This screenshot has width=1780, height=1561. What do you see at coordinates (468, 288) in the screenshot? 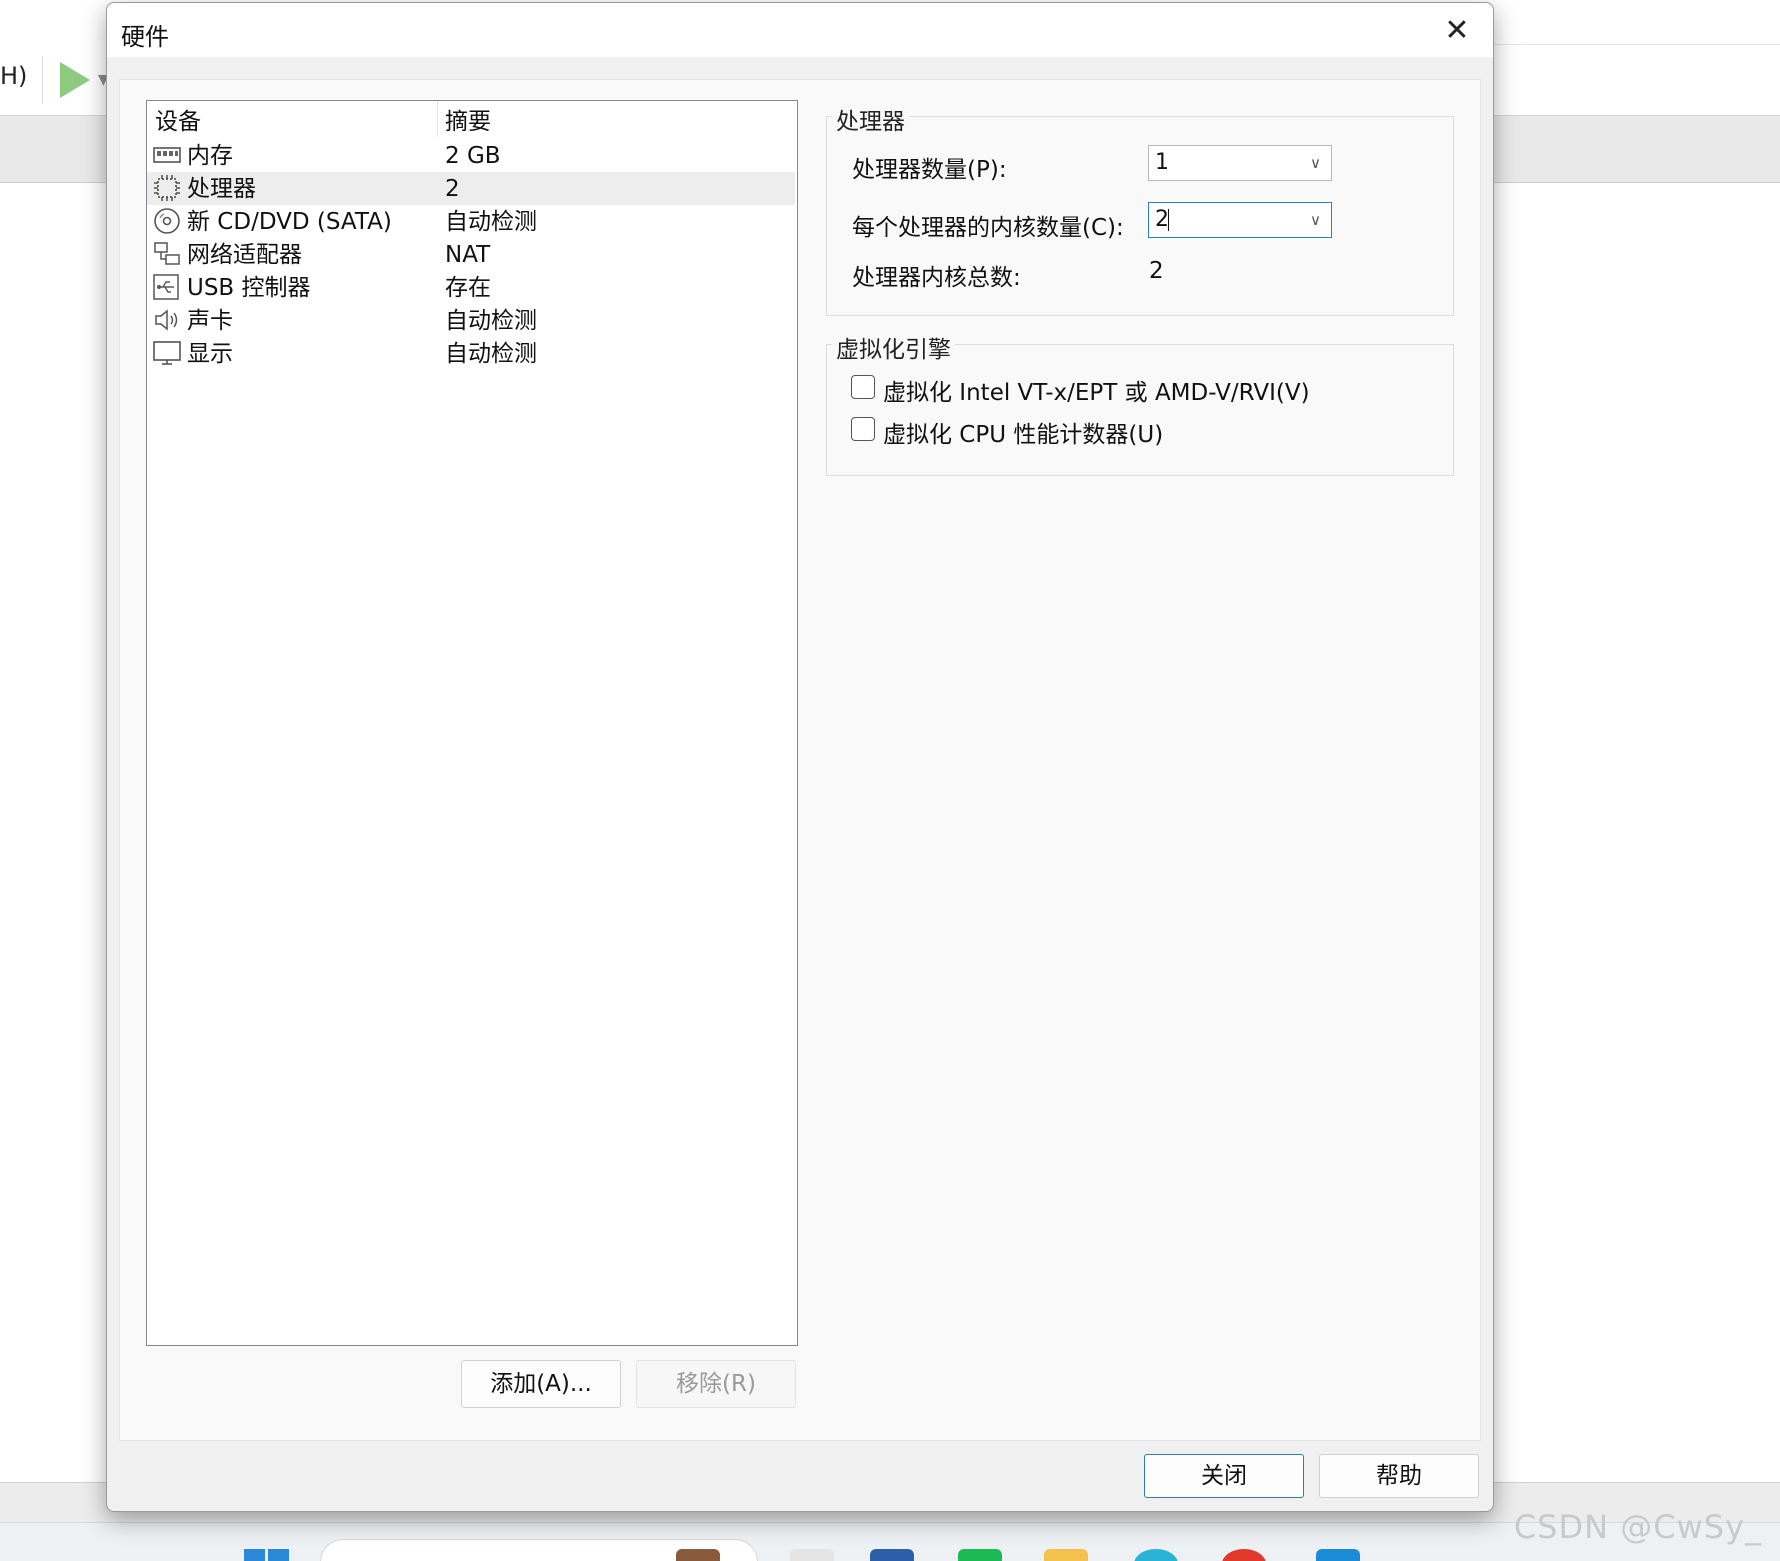
I see `device-summary: 存在` at bounding box center [468, 288].